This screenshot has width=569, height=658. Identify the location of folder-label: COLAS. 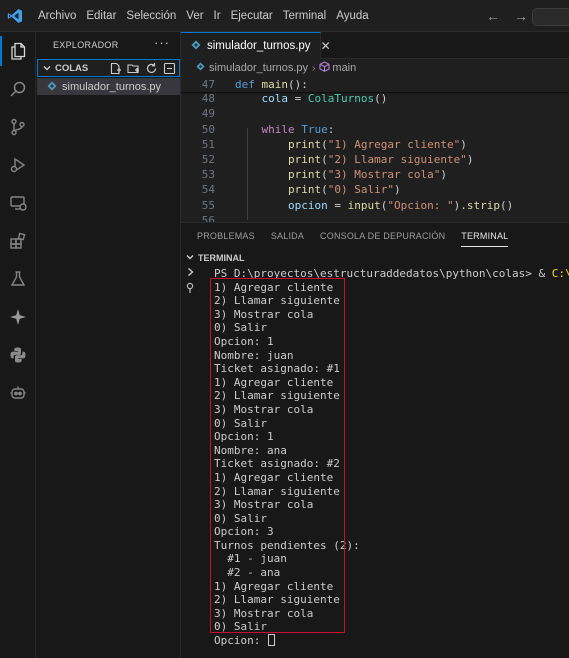
(72, 68).